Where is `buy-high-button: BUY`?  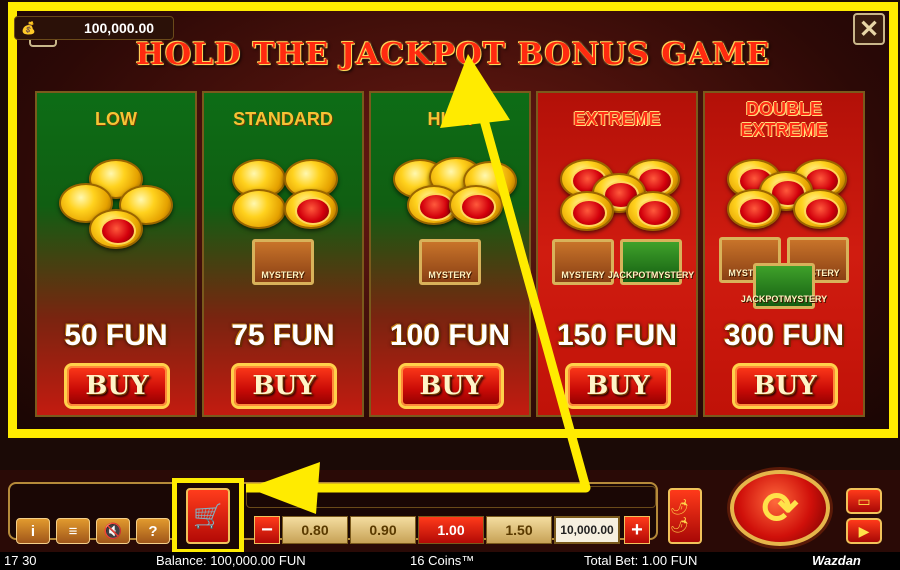
buy-high-button: BUY is located at coordinates (451, 386).